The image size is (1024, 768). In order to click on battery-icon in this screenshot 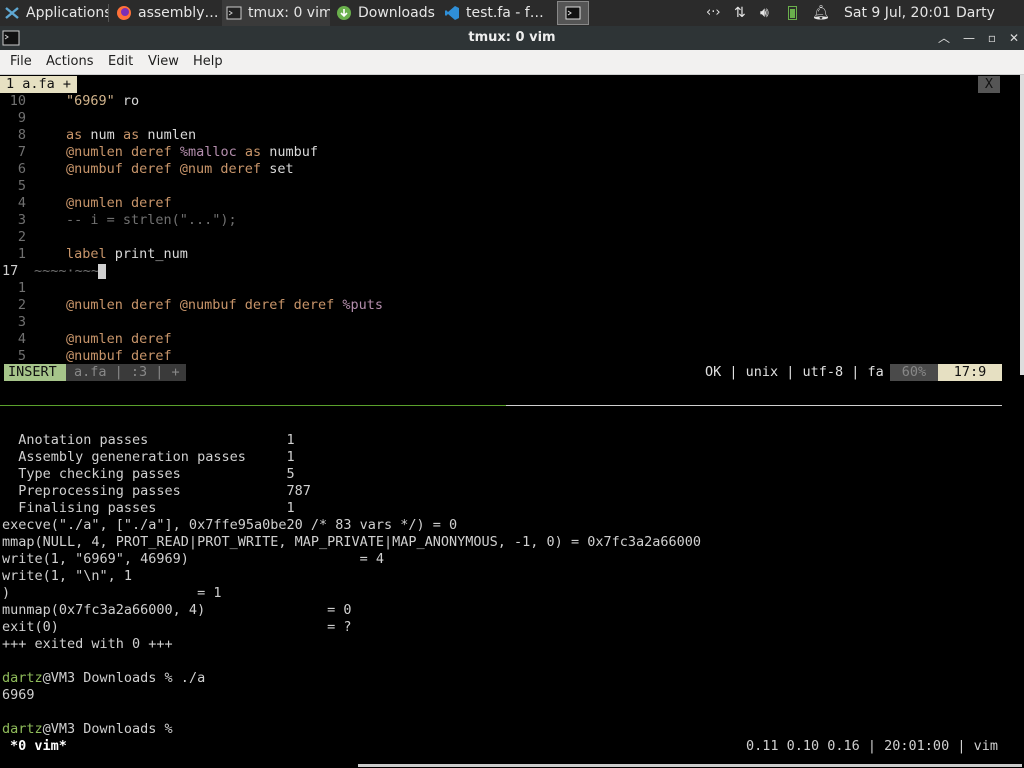, I will do `click(792, 13)`.